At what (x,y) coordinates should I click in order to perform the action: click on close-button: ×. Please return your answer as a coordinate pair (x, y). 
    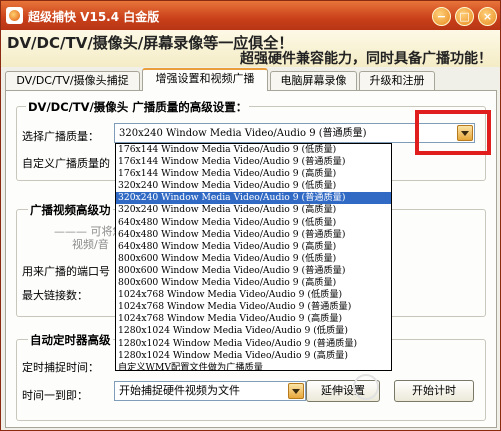
    Looking at the image, I should click on (487, 16).